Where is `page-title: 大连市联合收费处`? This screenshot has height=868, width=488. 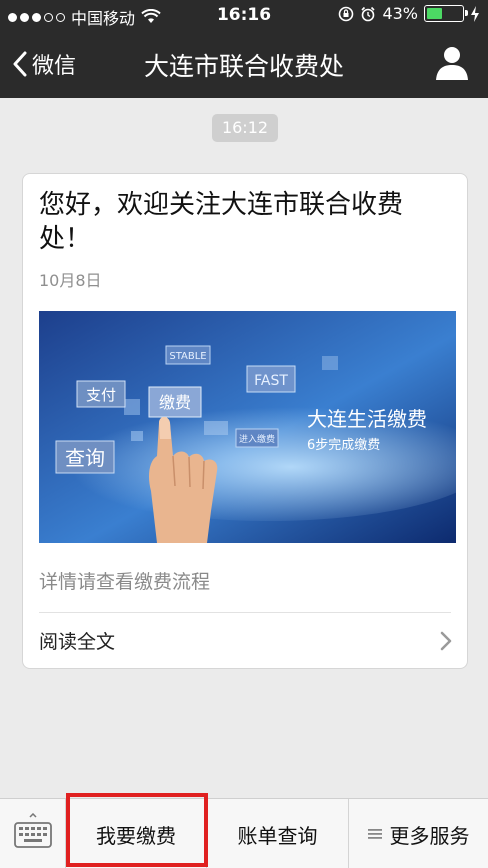 page-title: 大连市联合收费处 is located at coordinates (243, 66).